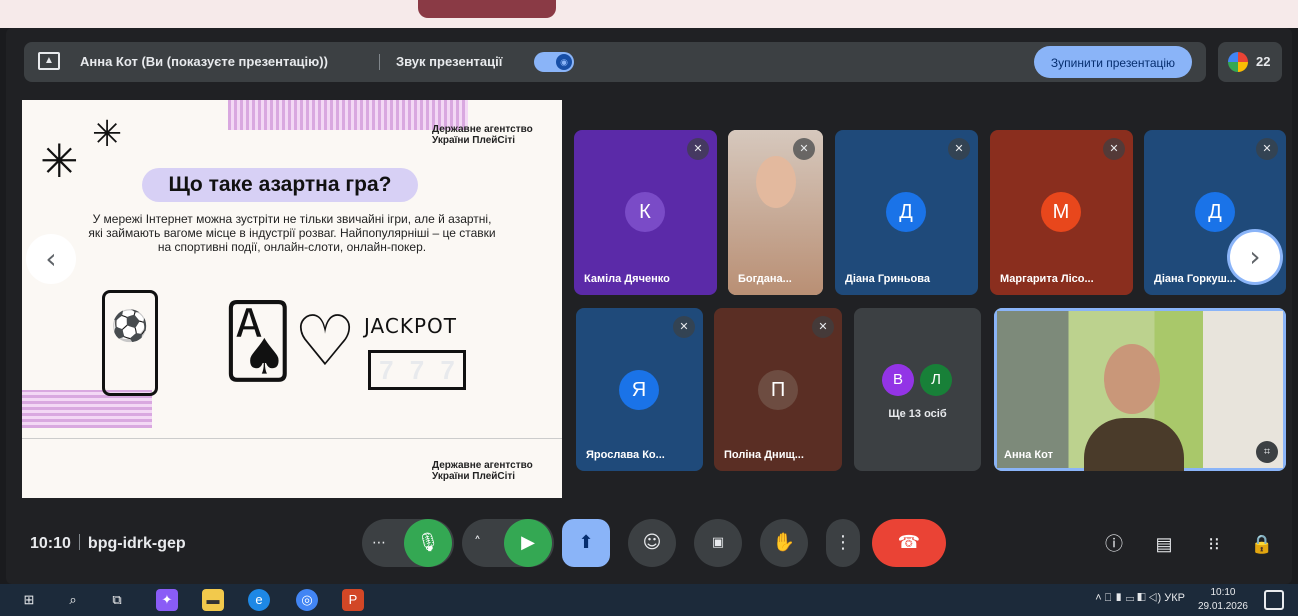  I want to click on task-view-icon: ⧉, so click(117, 600).